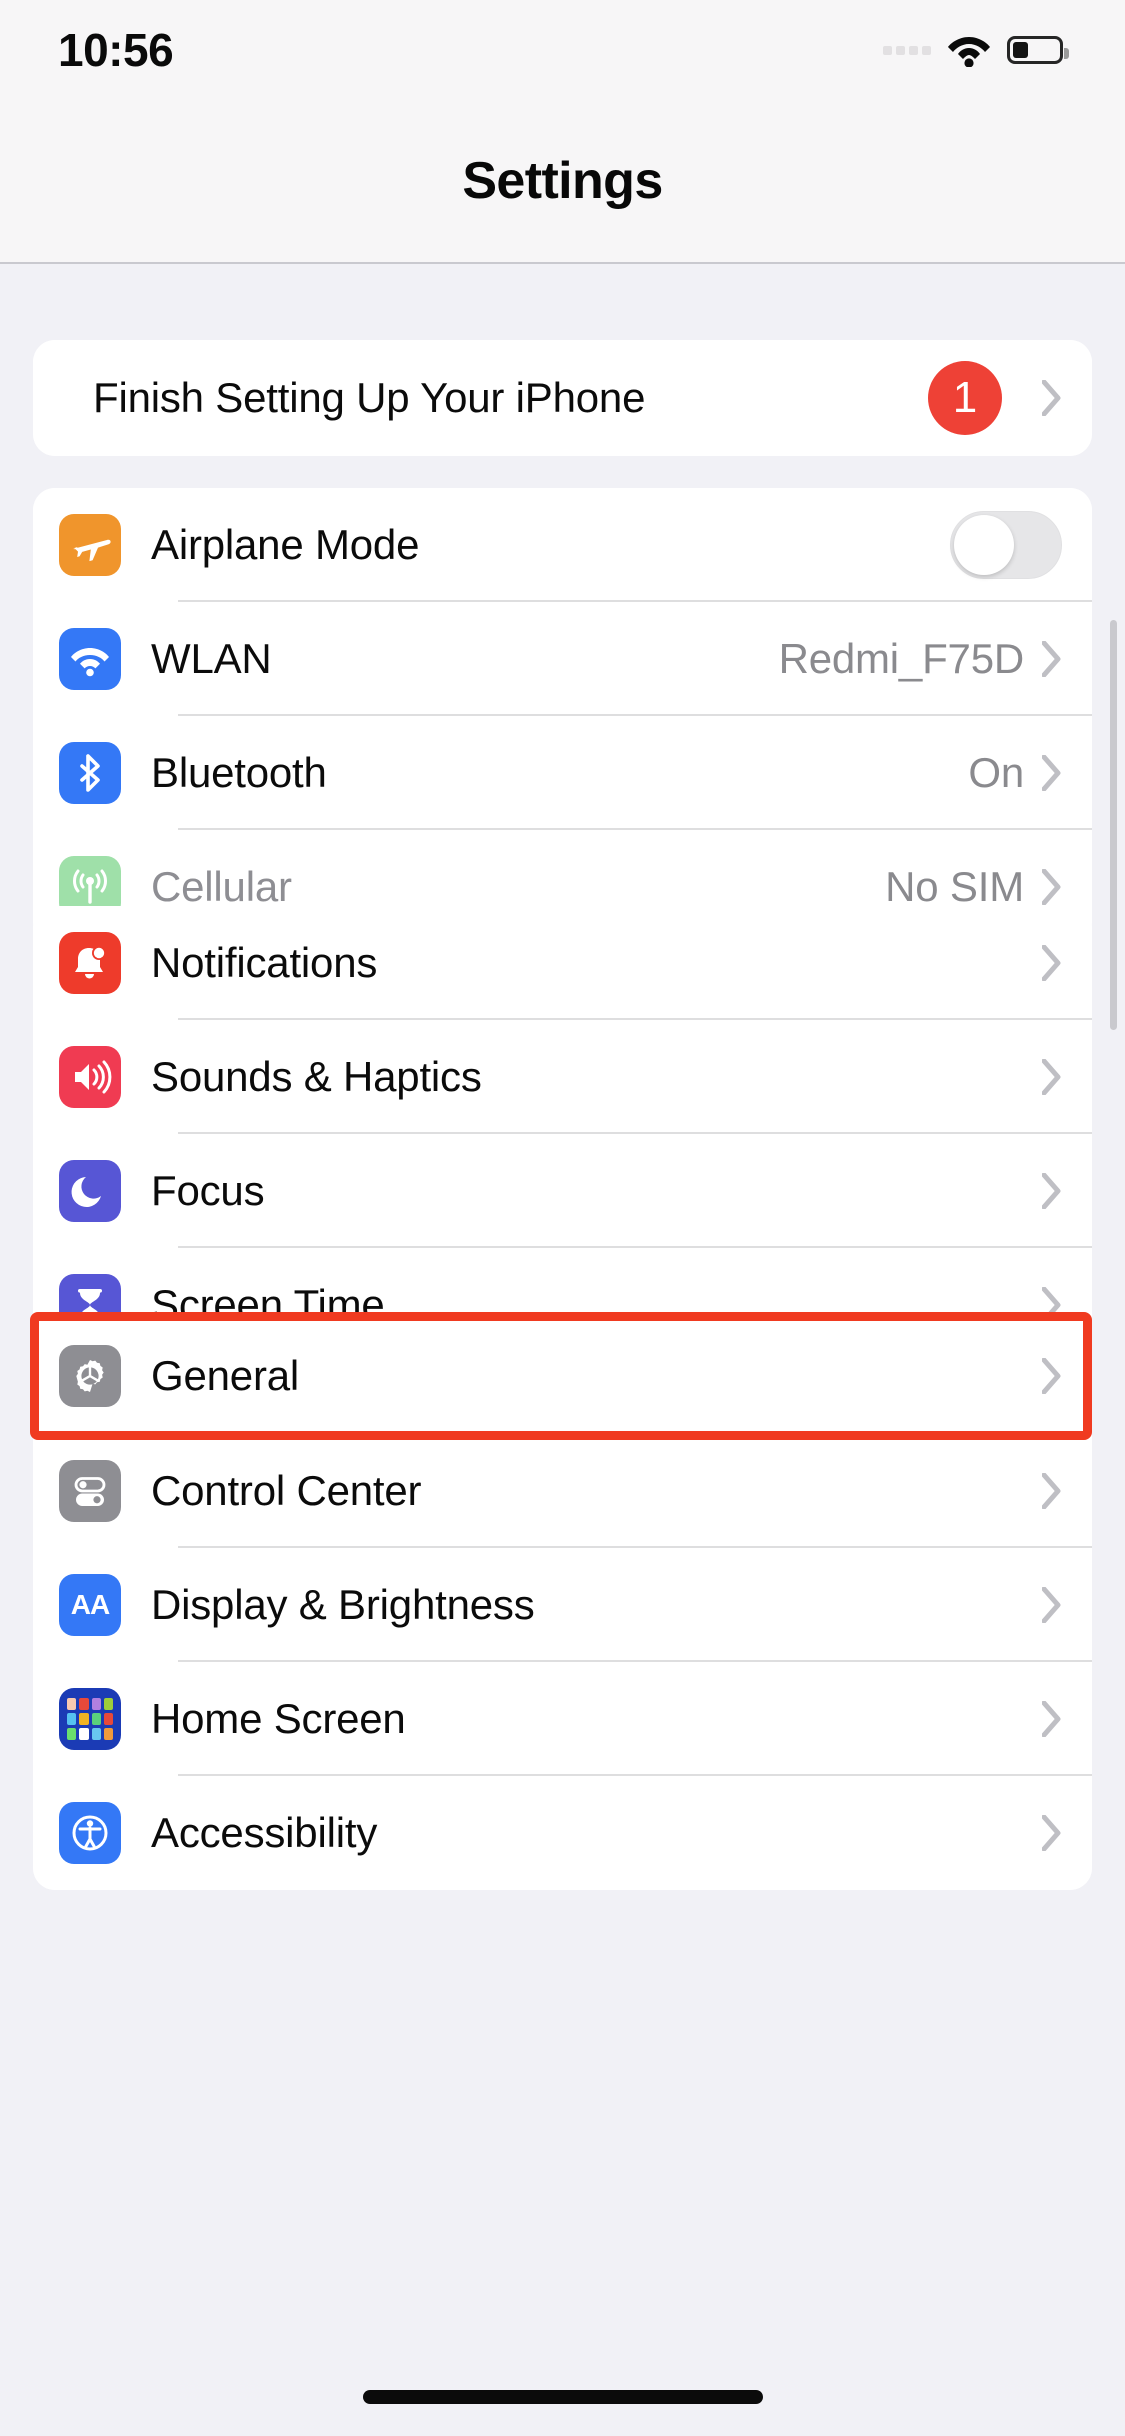 The width and height of the screenshot is (1125, 2436). What do you see at coordinates (90, 1491) in the screenshot?
I see `toggles-icon` at bounding box center [90, 1491].